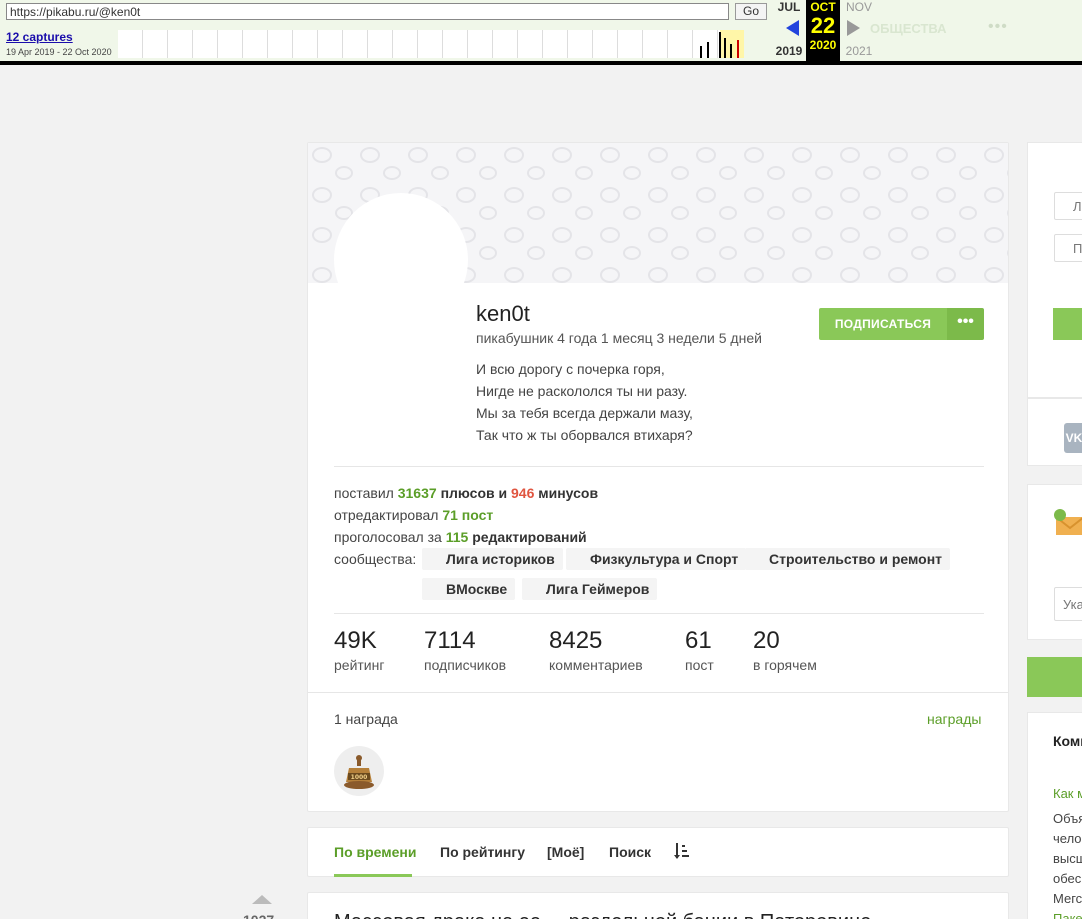  I want to click on comments-bottom-link: Паке, so click(1067, 915).